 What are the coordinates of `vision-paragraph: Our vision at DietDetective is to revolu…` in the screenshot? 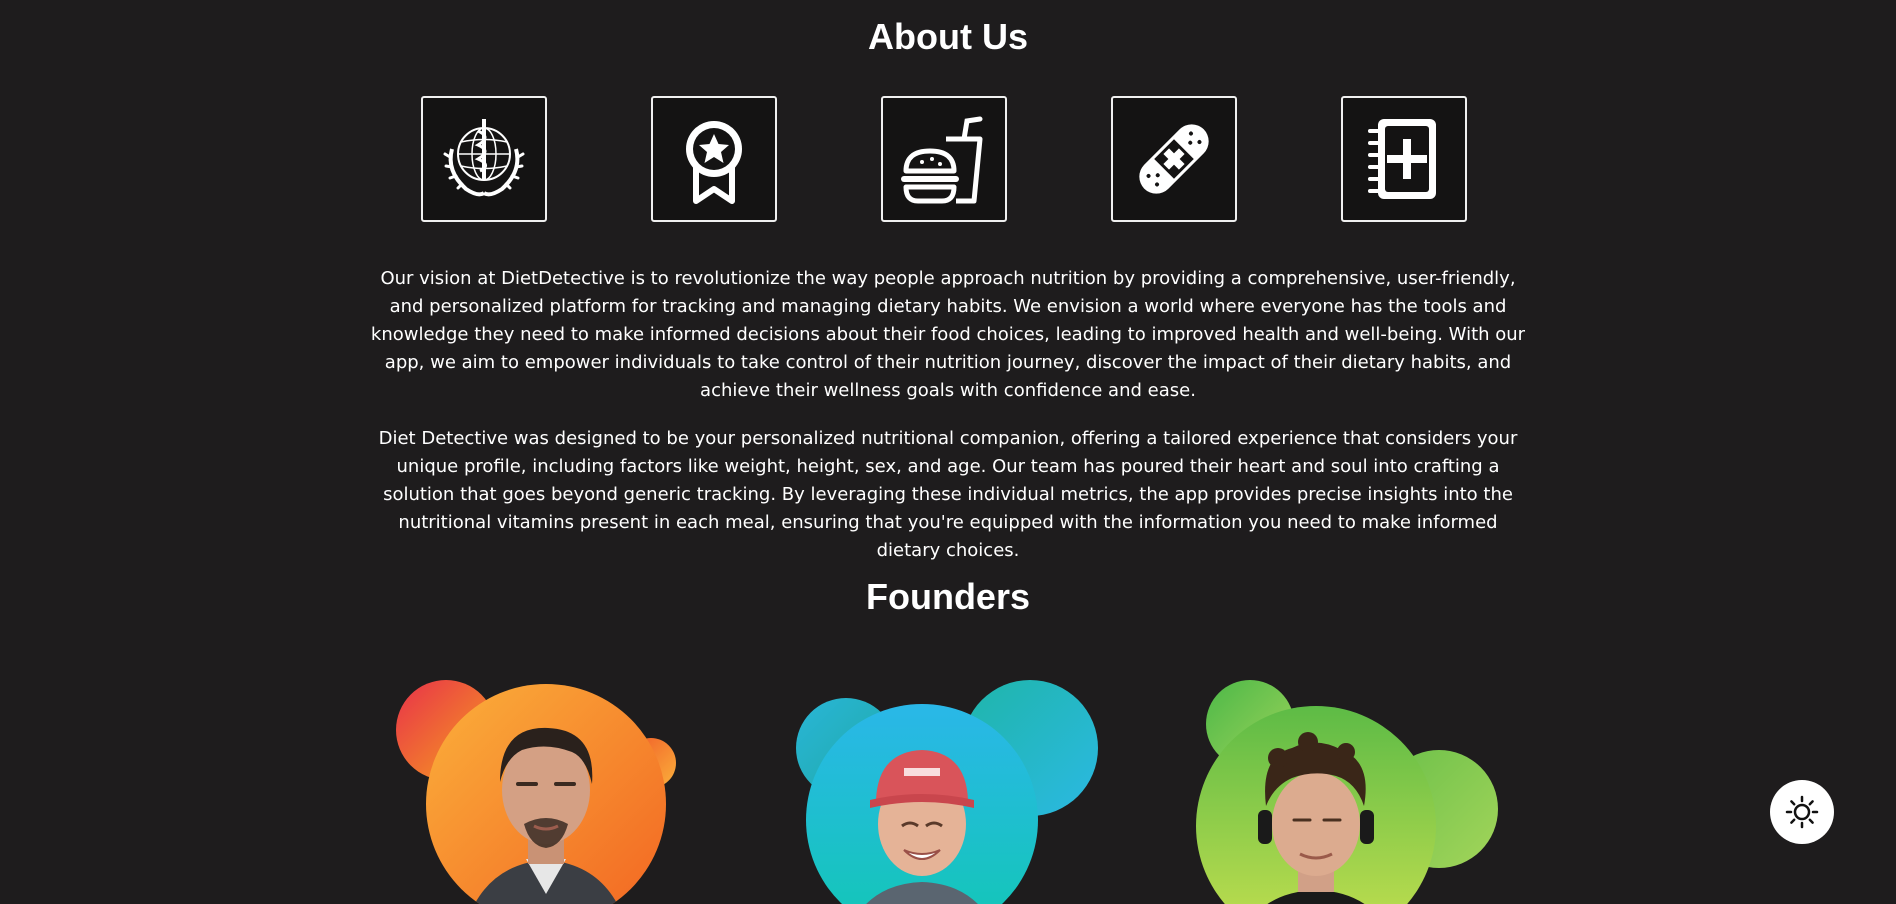 It's located at (948, 334).